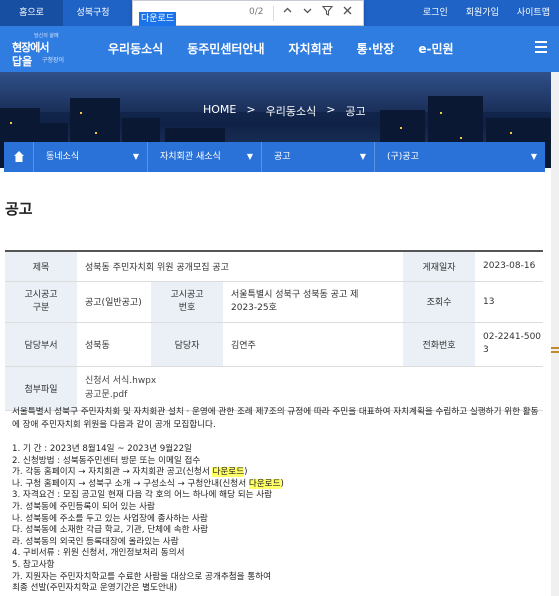 The width and height of the screenshot is (559, 596). Describe the element at coordinates (509, 344) in the screenshot. I see `phone-value: 02-2241-5003` at that location.